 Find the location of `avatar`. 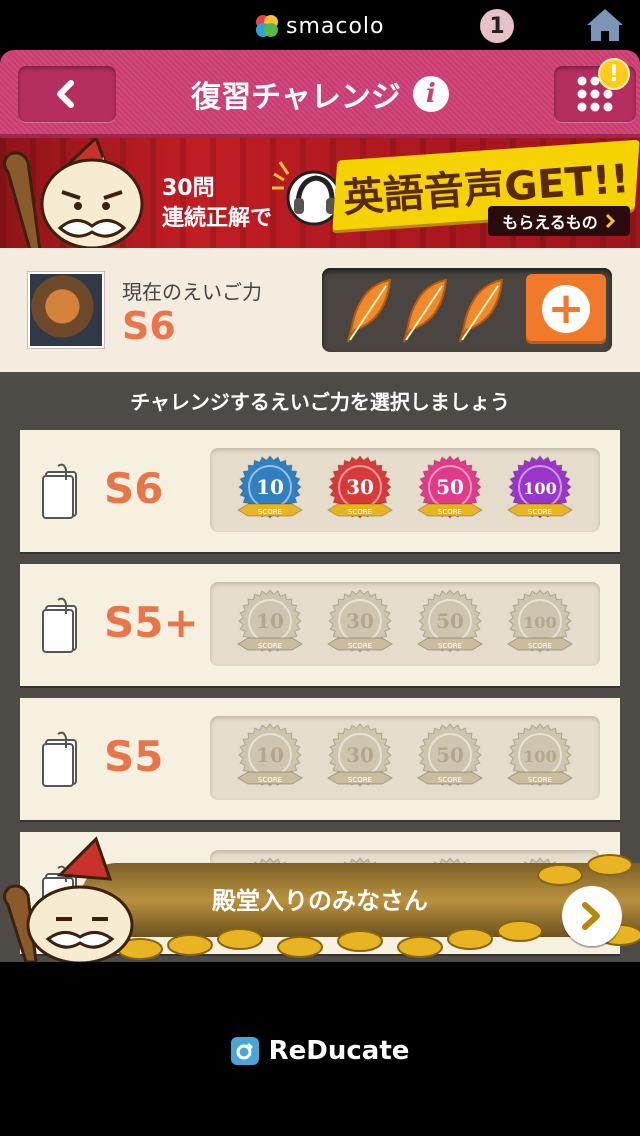

avatar is located at coordinates (66, 310).